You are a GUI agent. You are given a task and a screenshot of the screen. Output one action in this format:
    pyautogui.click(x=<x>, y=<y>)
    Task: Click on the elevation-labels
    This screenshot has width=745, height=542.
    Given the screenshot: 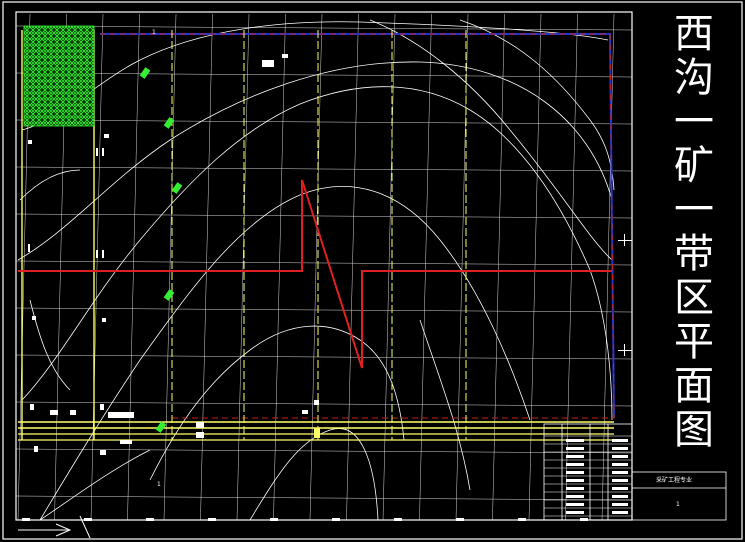 What is the action you would take?
    pyautogui.click(x=161, y=250)
    